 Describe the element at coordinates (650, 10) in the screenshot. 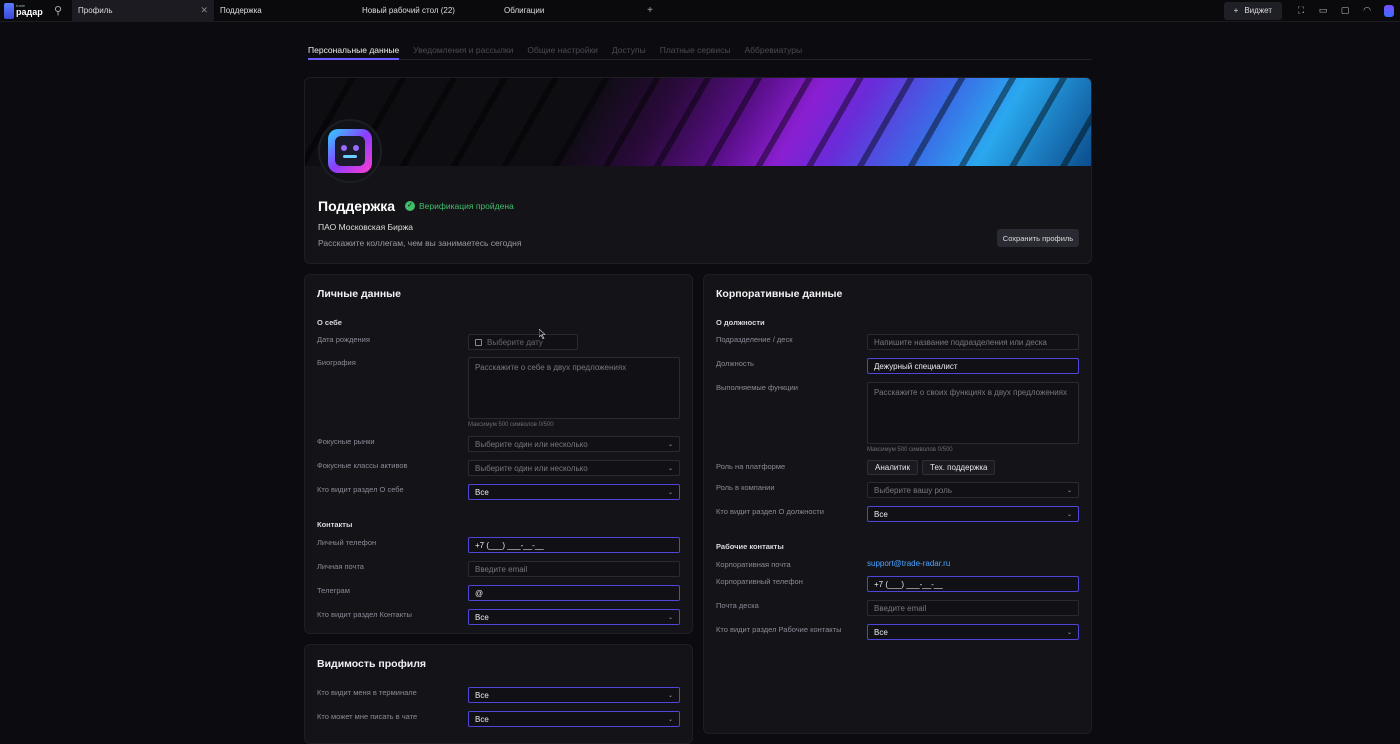

I see `add-tab-icon: +` at that location.